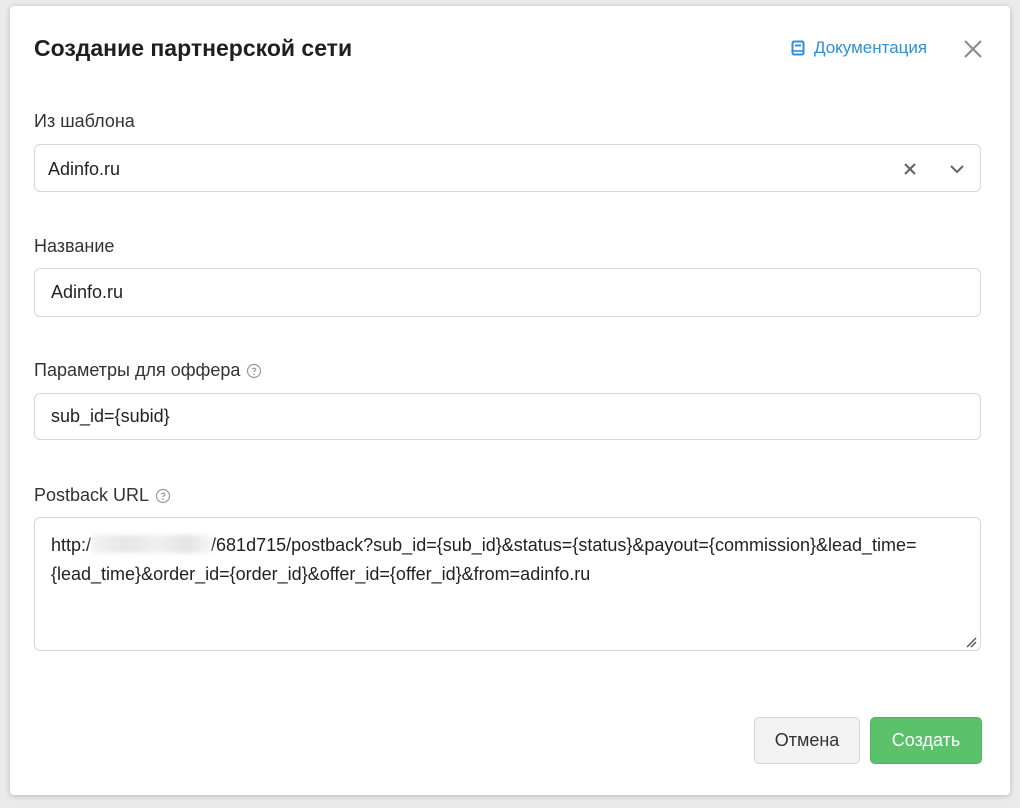 Image resolution: width=1020 pixels, height=808 pixels. I want to click on clear-x-icon, so click(910, 169).